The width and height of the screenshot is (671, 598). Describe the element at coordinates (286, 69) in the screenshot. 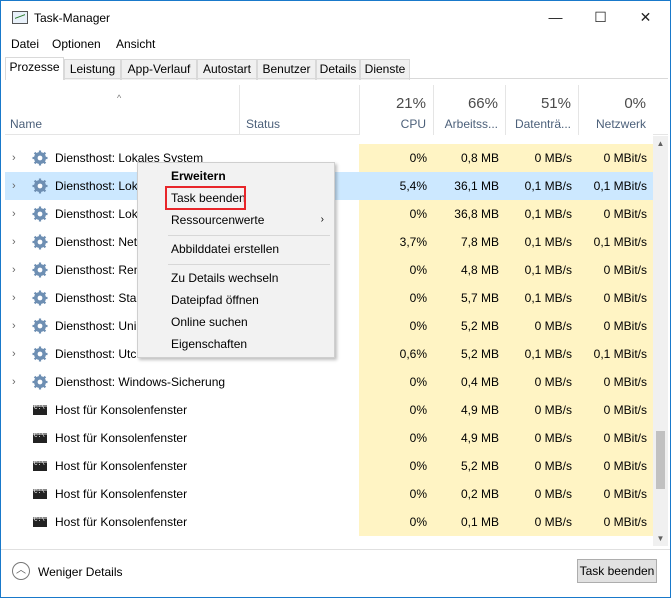

I see `tab-benutzer: Benutzer` at that location.